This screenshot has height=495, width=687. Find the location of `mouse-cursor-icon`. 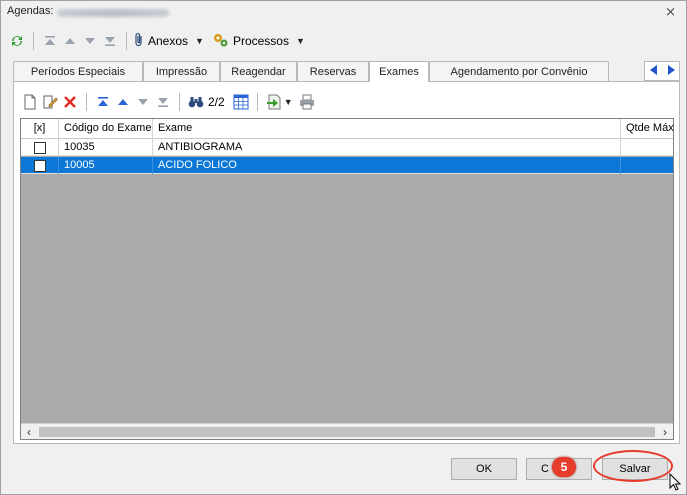

mouse-cursor-icon is located at coordinates (675, 483).